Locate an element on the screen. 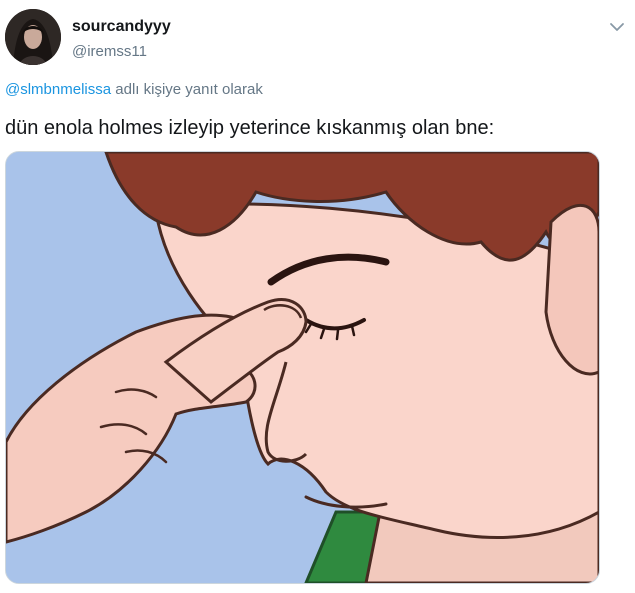  reply-context-suffix: adlı kişiye yanıt olarak is located at coordinates (187, 89).